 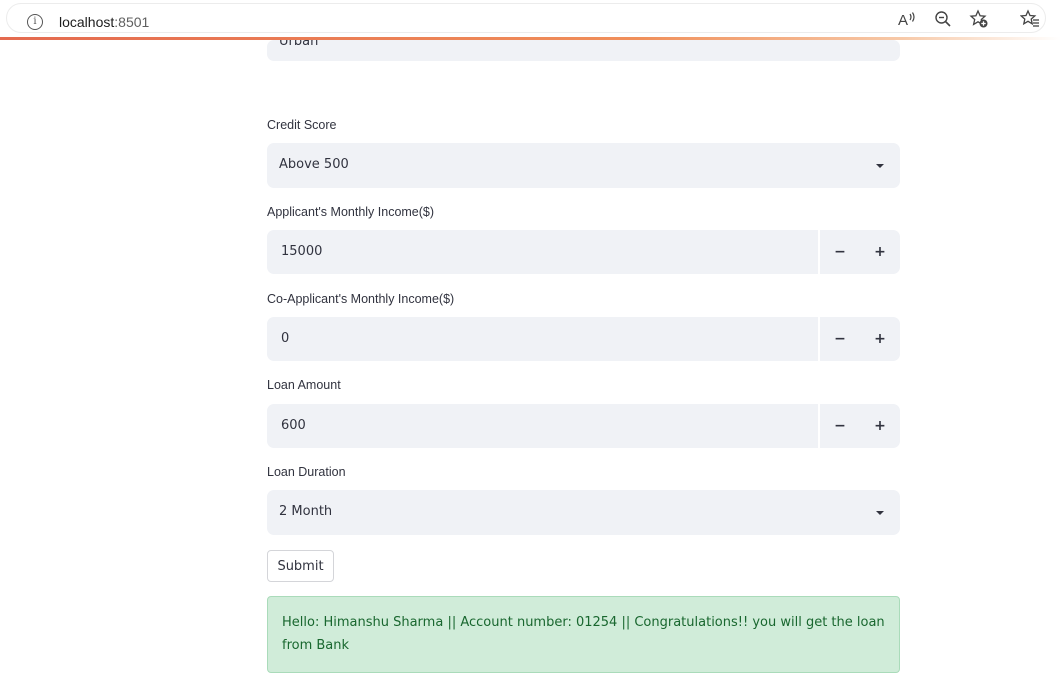 What do you see at coordinates (314, 164) in the screenshot?
I see `credit-score-value: Above 500` at bounding box center [314, 164].